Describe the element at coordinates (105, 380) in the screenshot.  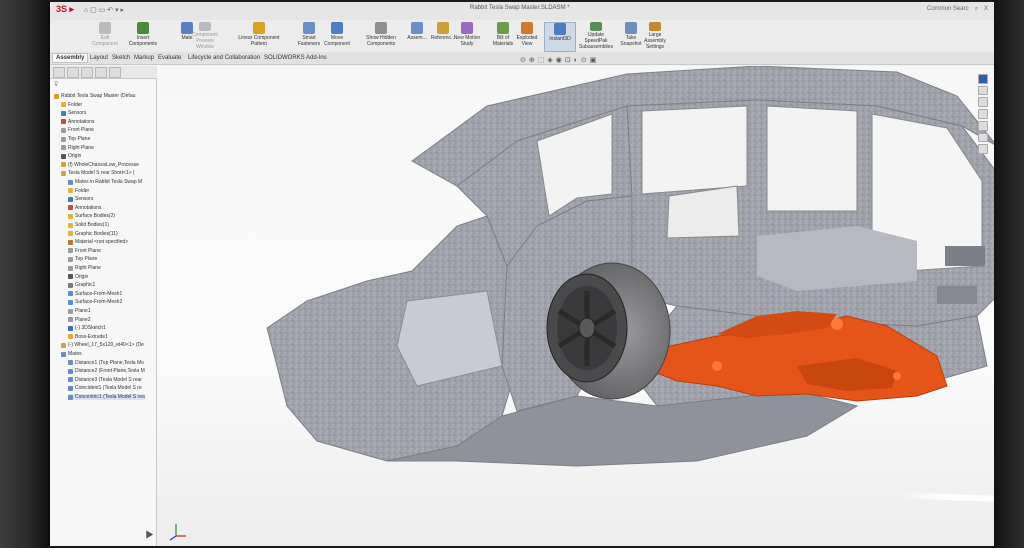
I see `tree-item: Distance3 (Tesla Model S rear` at that location.